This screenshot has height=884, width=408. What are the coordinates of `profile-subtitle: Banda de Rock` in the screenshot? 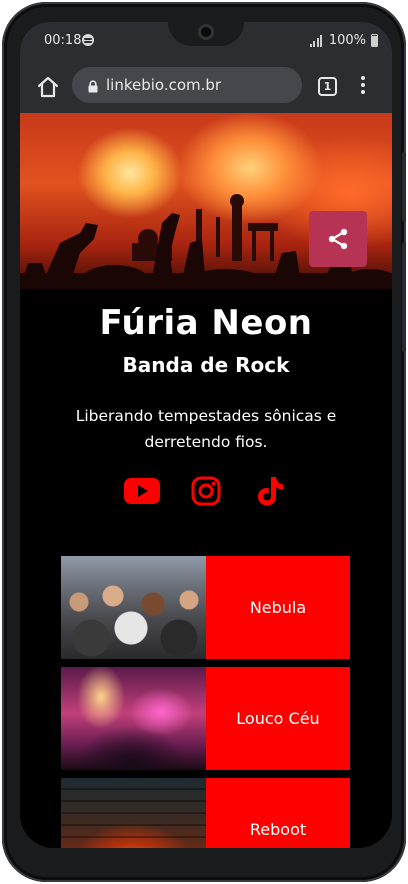 It's located at (206, 365).